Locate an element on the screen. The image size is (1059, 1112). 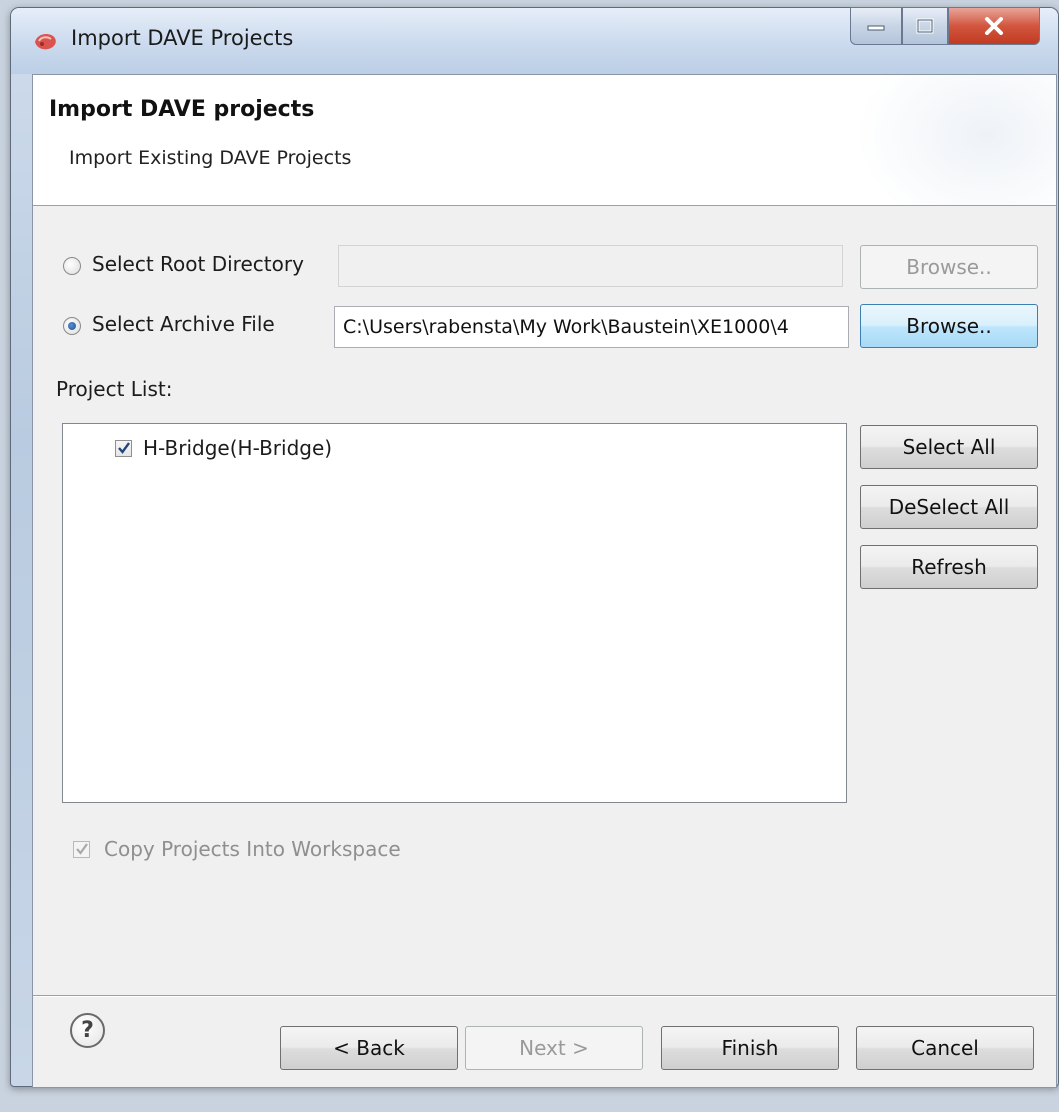
archive-browse-button: Browse.. is located at coordinates (949, 326).